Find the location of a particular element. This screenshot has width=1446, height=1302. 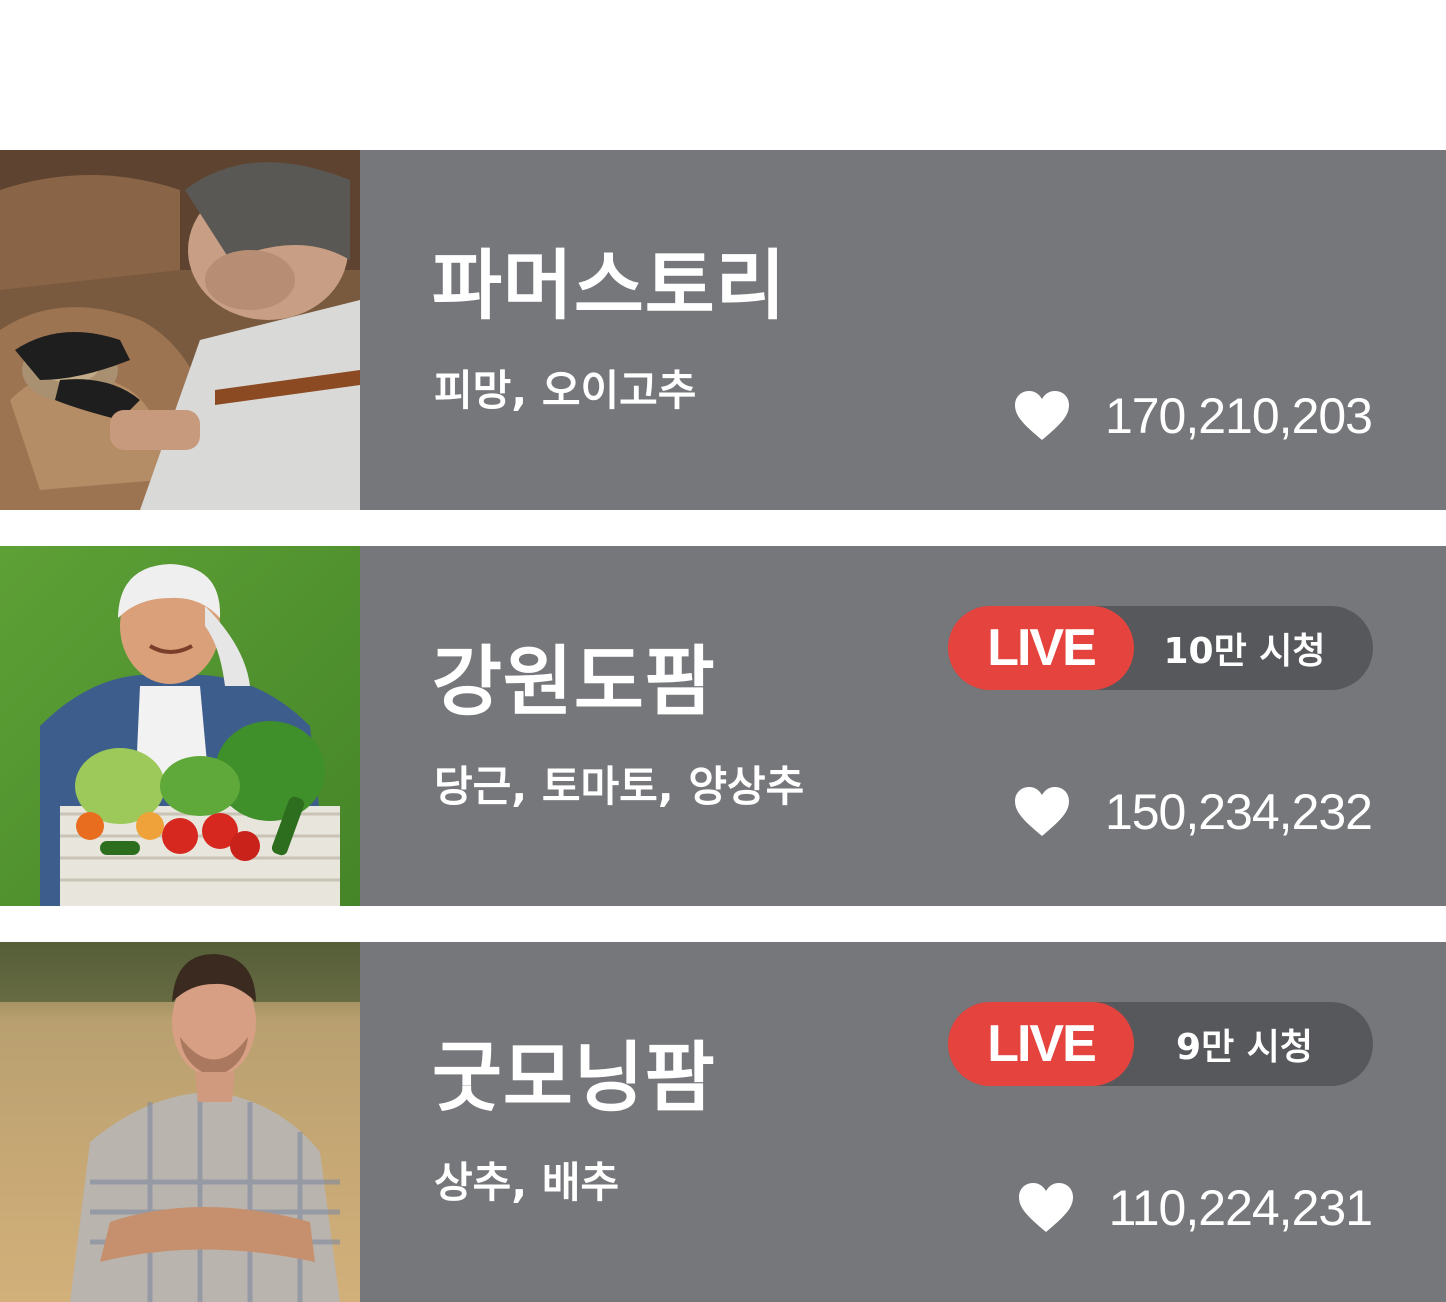

farm-products: 상추, 배추 is located at coordinates (527, 1182).